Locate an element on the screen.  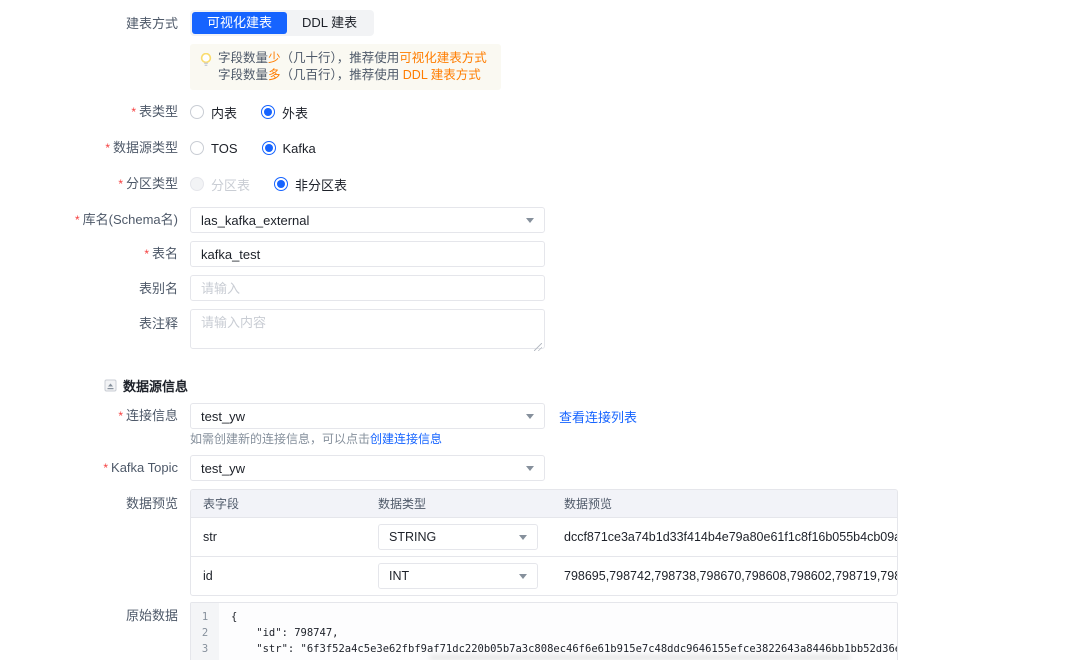
creation-method-label: 建表方式 is located at coordinates (151, 23).